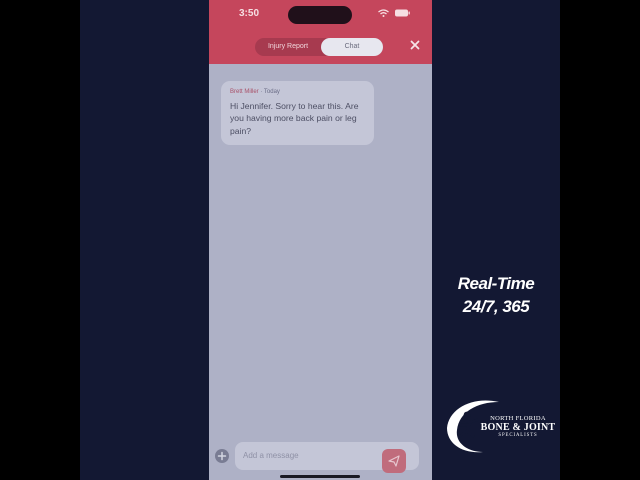 The image size is (640, 480). What do you see at coordinates (288, 47) in the screenshot?
I see `tab-injury-report: Injury Report` at bounding box center [288, 47].